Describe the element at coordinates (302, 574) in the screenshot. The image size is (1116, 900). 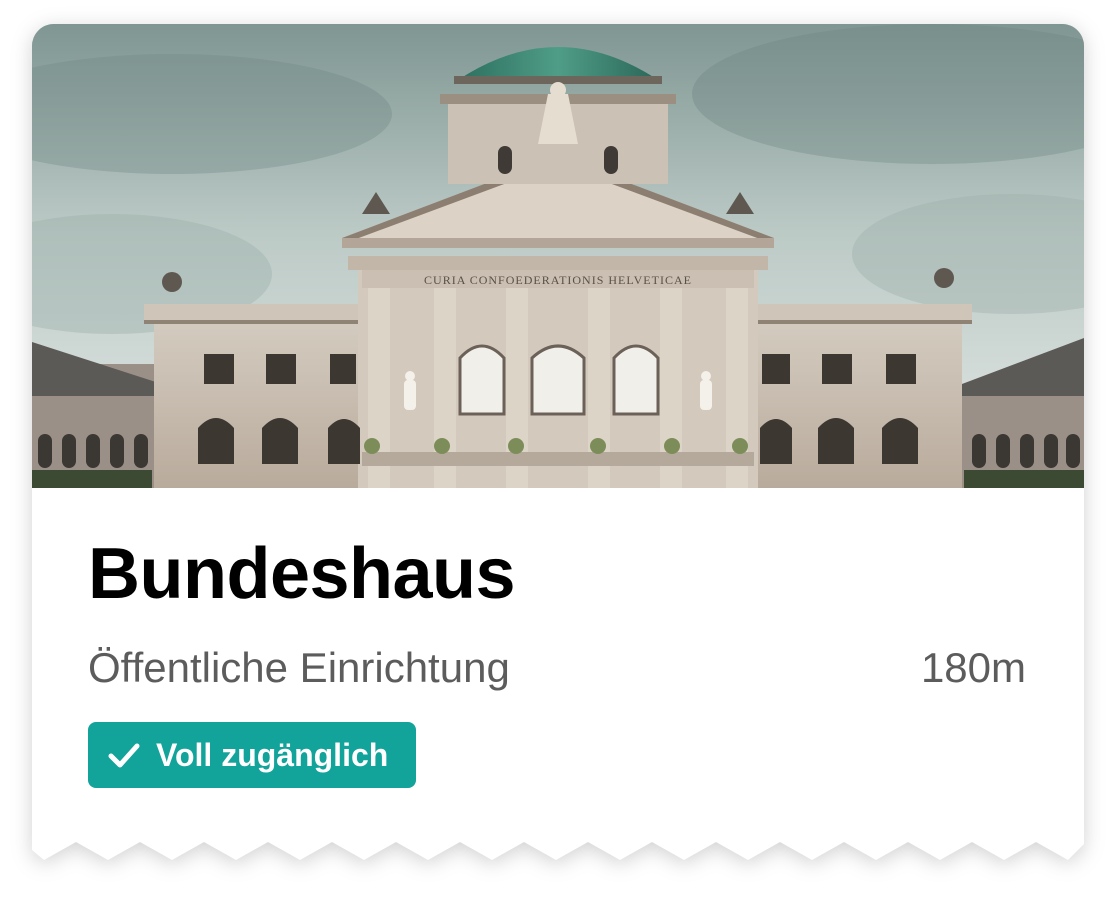
I see `place-title: Bundeshaus` at that location.